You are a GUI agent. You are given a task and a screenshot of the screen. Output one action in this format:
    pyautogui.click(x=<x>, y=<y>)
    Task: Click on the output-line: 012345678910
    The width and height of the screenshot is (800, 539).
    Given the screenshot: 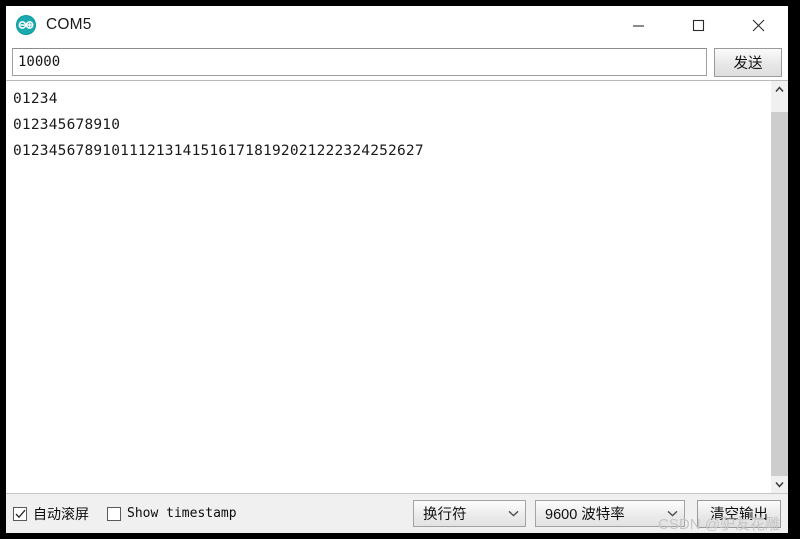 What is the action you would take?
    pyautogui.click(x=67, y=125)
    